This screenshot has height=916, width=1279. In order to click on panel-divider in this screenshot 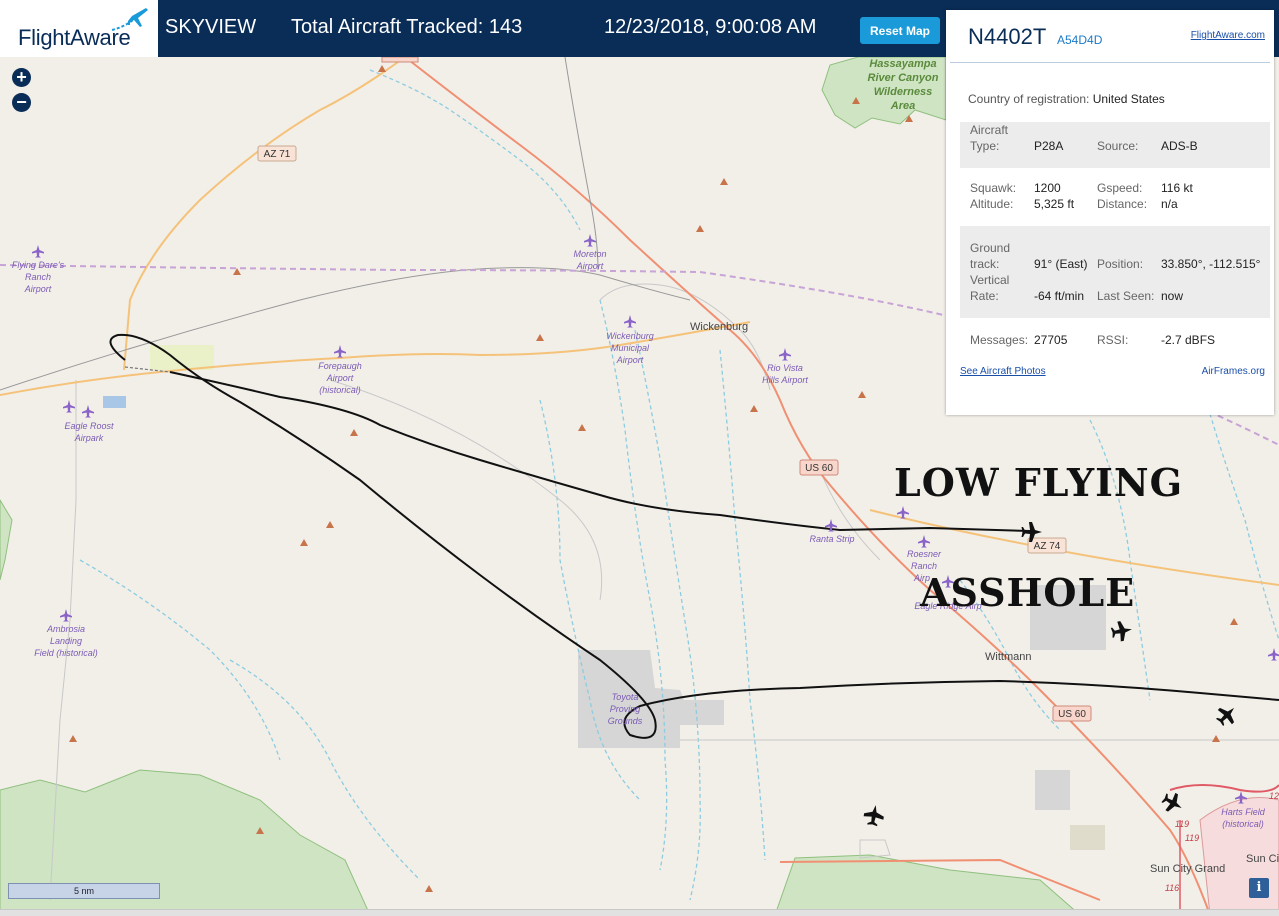, I will do `click(1110, 62)`.